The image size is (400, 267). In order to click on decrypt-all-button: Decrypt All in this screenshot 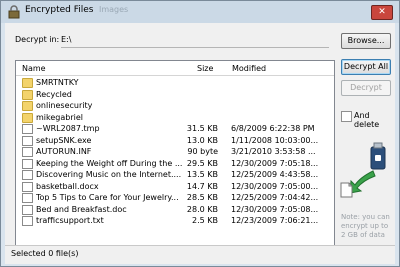, I will do `click(366, 67)`.